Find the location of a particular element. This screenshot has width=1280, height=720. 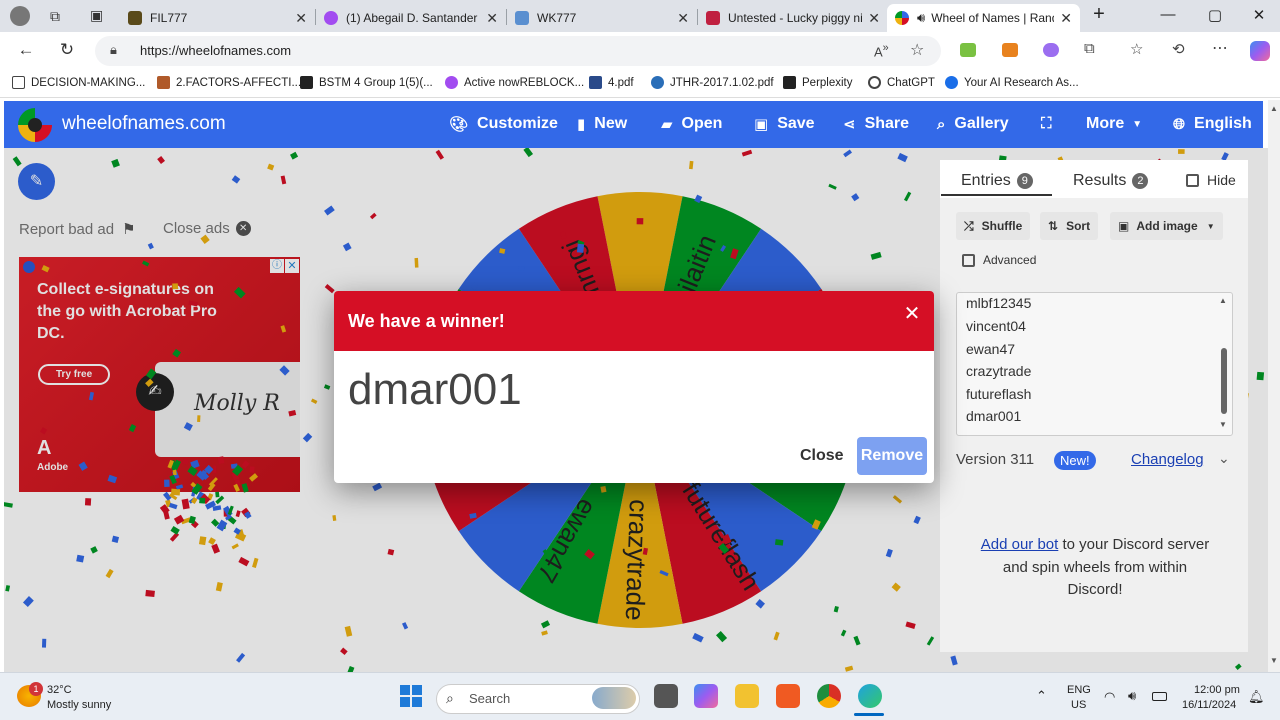

entry-item: vincent04 is located at coordinates (996, 326).